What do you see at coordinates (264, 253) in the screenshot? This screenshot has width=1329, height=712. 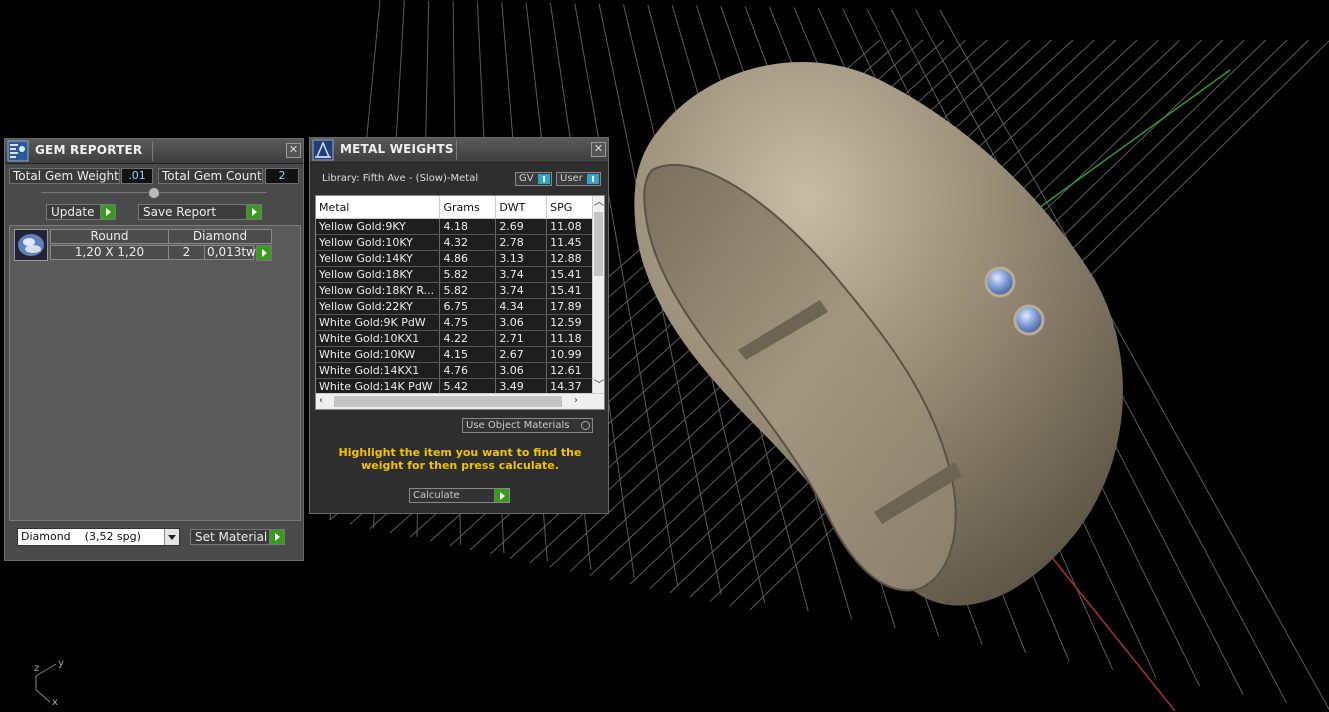 I see `gem-row-go-button` at bounding box center [264, 253].